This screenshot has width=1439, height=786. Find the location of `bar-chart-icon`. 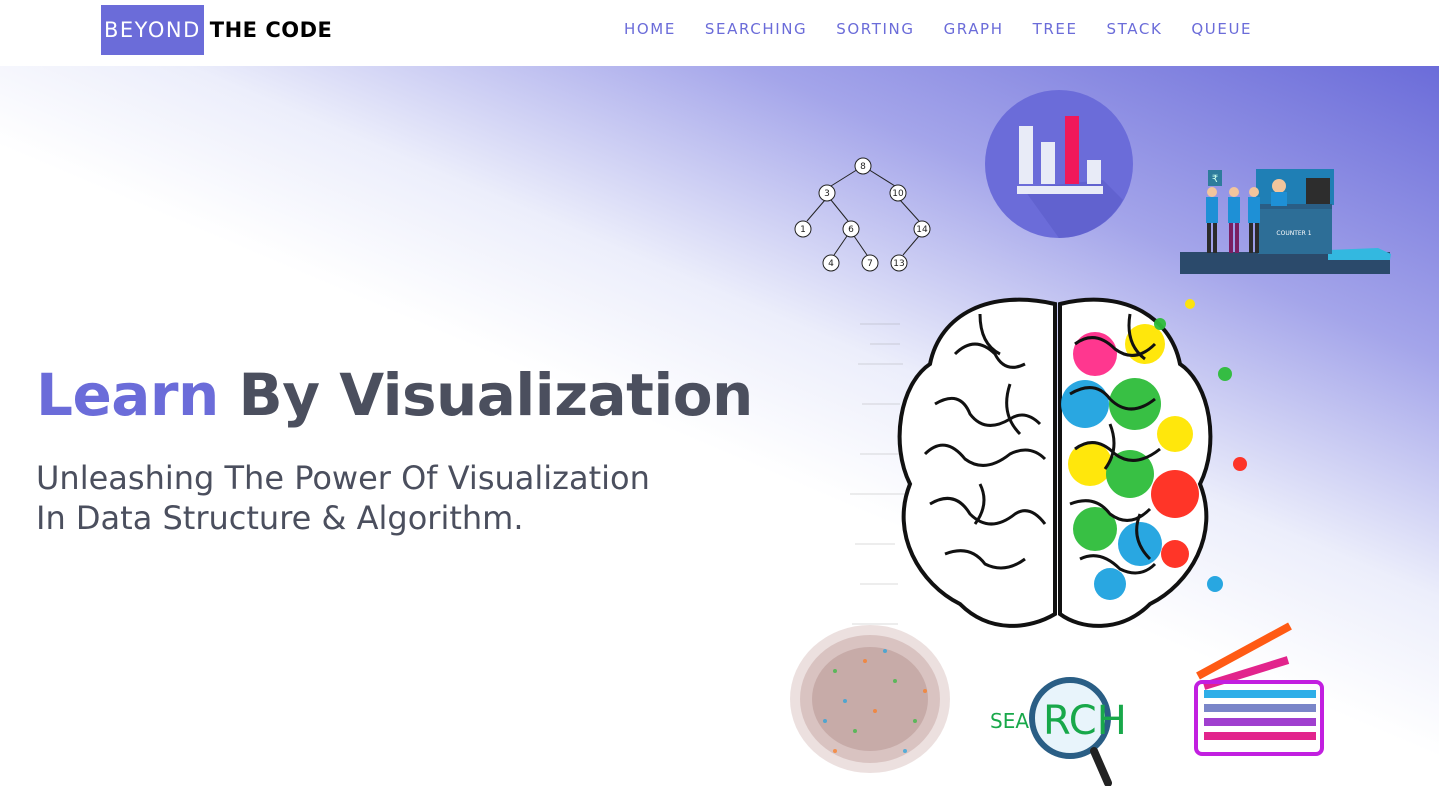

bar-chart-icon is located at coordinates (1059, 164).